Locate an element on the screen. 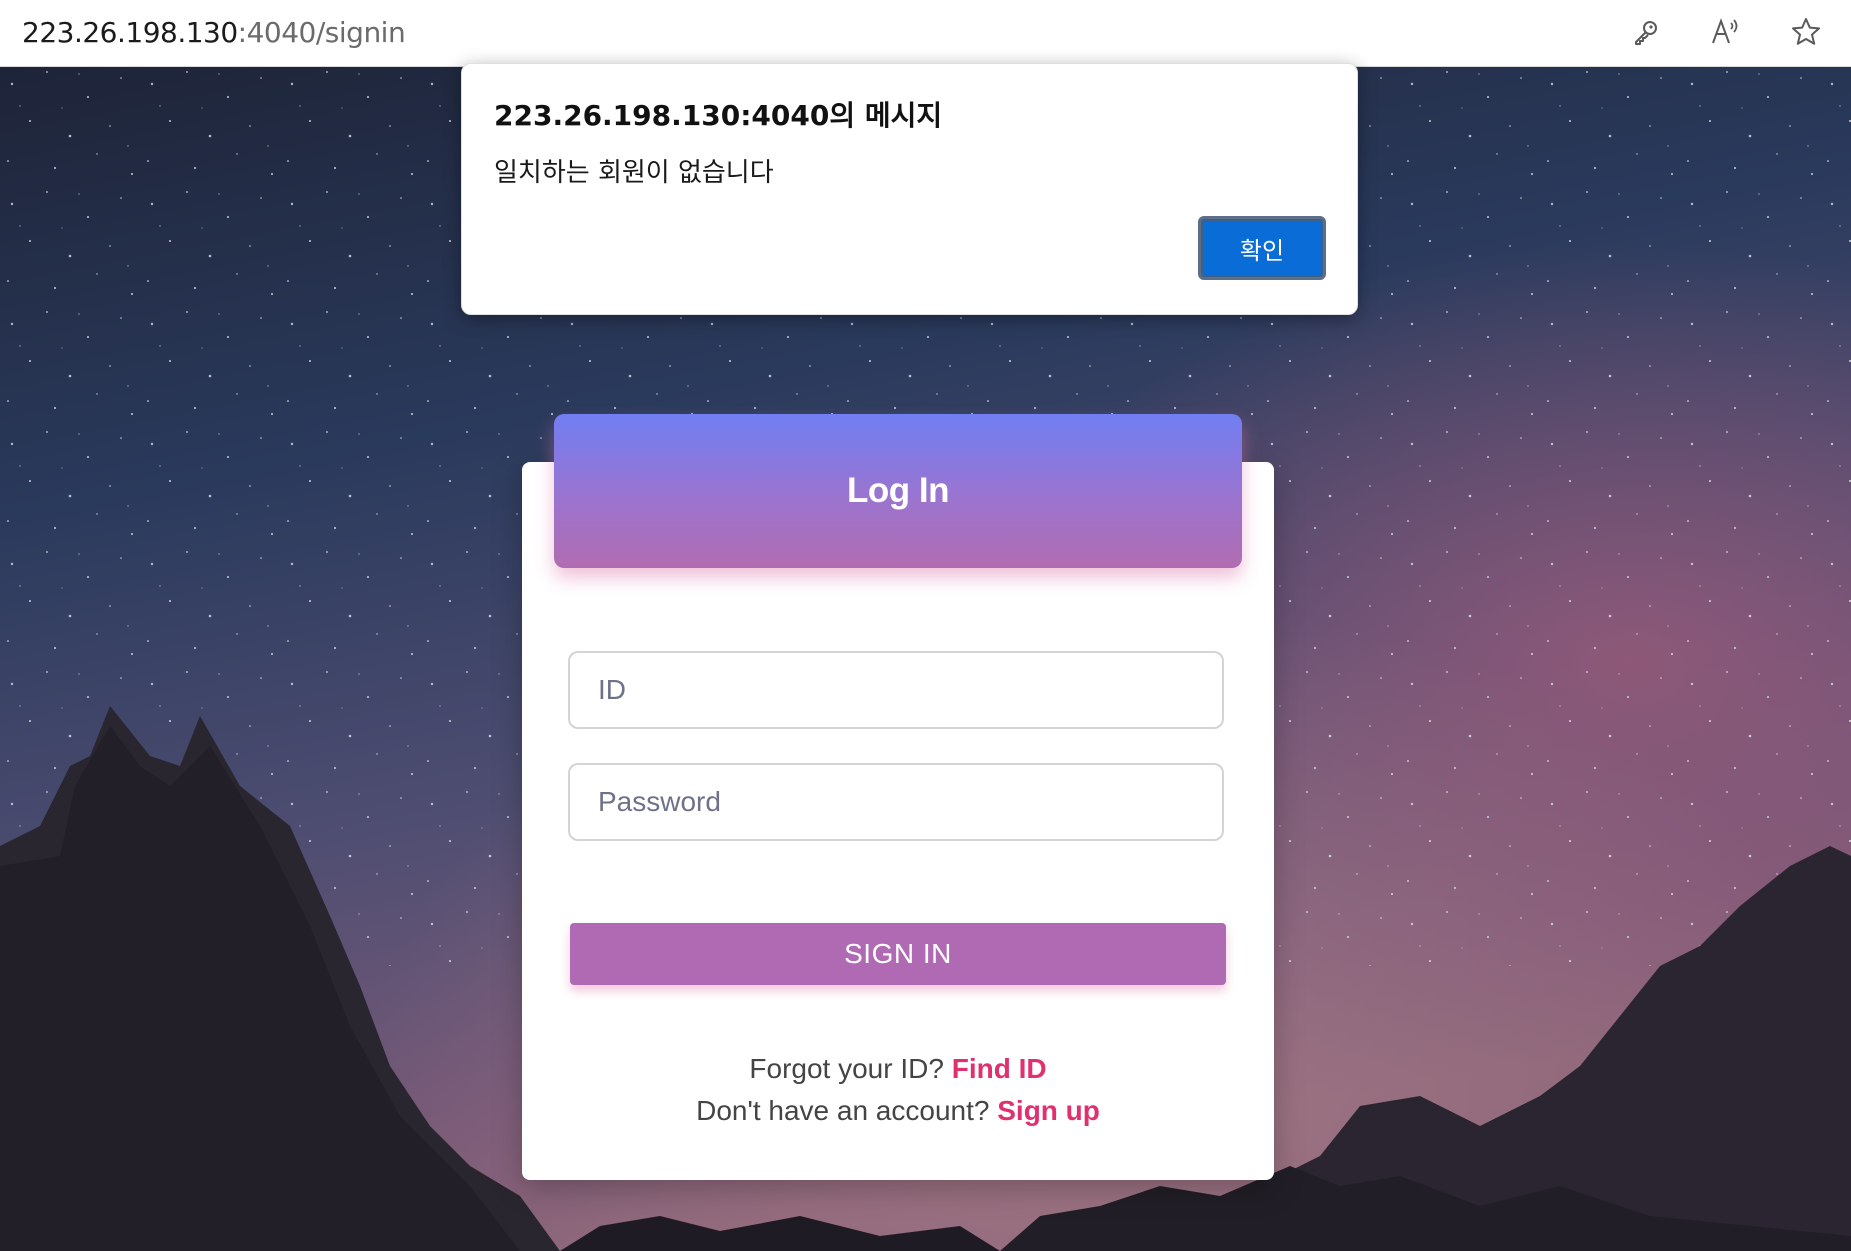 This screenshot has height=1251, width=1851. url-field: 223.26.198.130:4040/signin is located at coordinates (214, 32).